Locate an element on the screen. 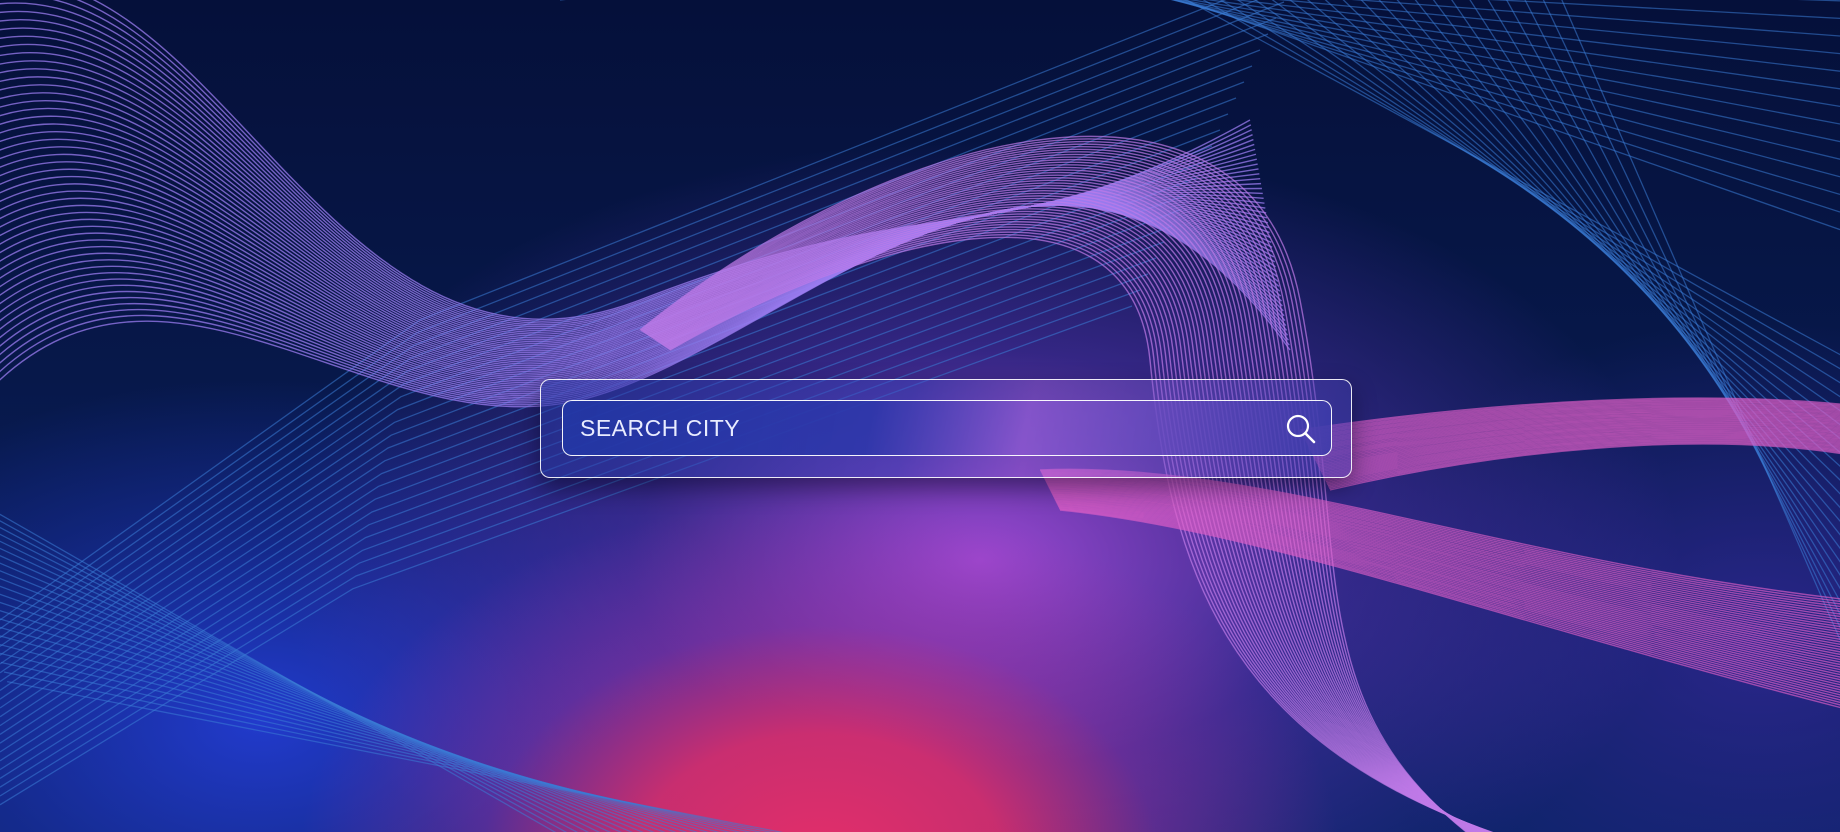 The width and height of the screenshot is (1840, 832). search-box is located at coordinates (947, 428).